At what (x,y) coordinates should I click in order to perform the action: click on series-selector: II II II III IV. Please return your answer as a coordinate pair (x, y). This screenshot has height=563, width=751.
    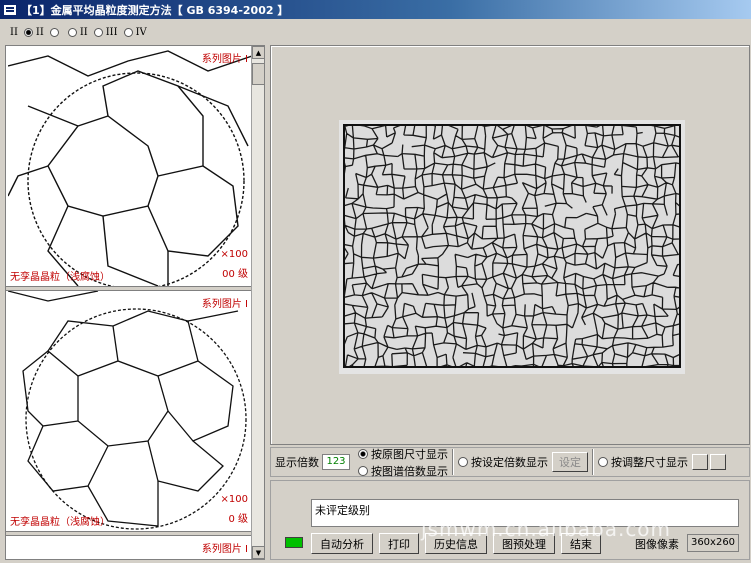
    Looking at the image, I should click on (375, 32).